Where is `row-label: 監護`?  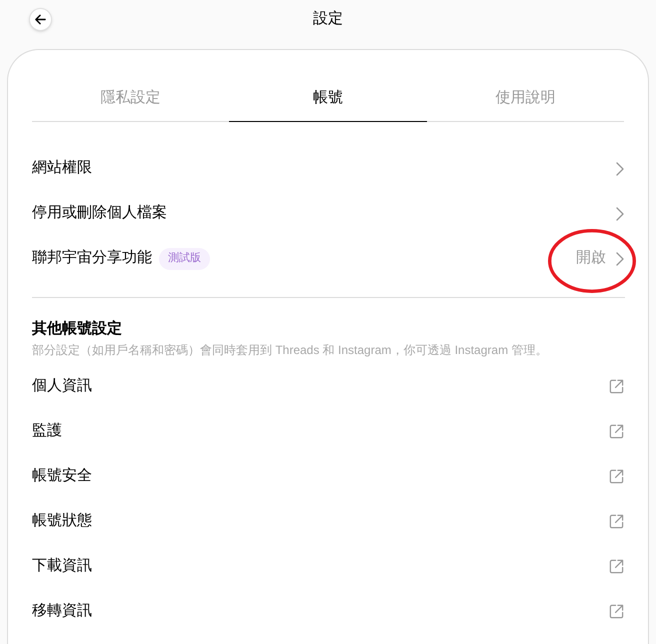 row-label: 監護 is located at coordinates (47, 431).